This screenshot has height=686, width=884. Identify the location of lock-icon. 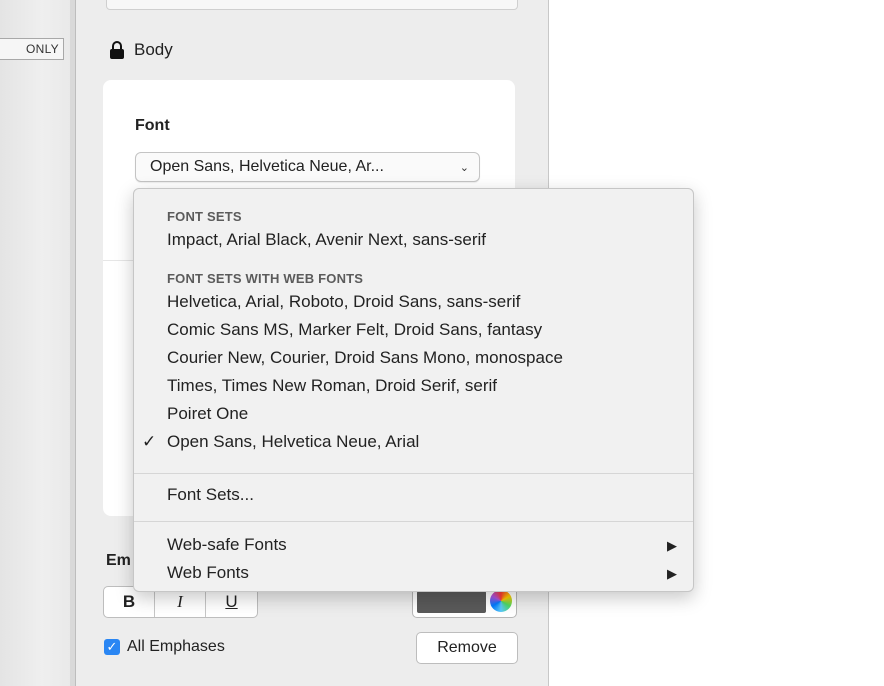
(117, 50).